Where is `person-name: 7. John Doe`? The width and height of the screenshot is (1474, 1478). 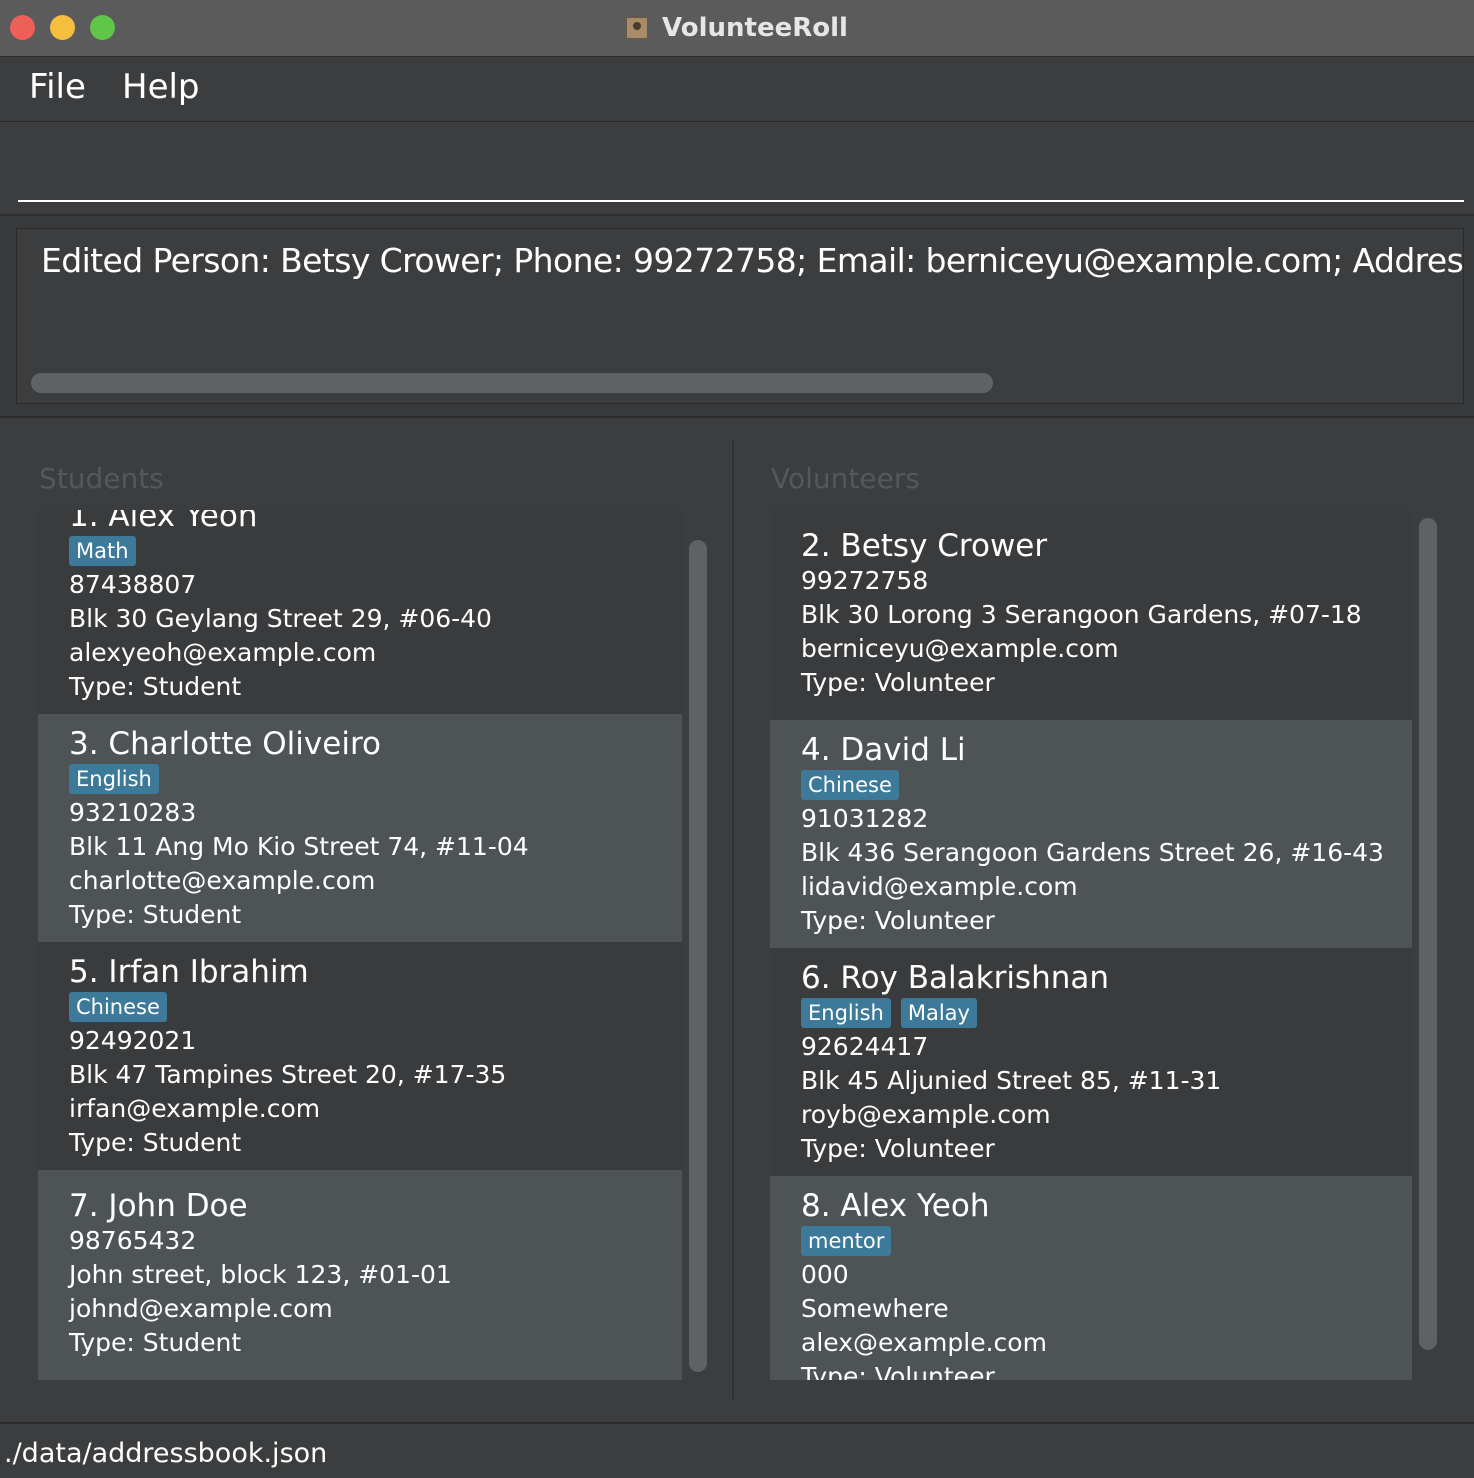 person-name: 7. John Doe is located at coordinates (158, 1206).